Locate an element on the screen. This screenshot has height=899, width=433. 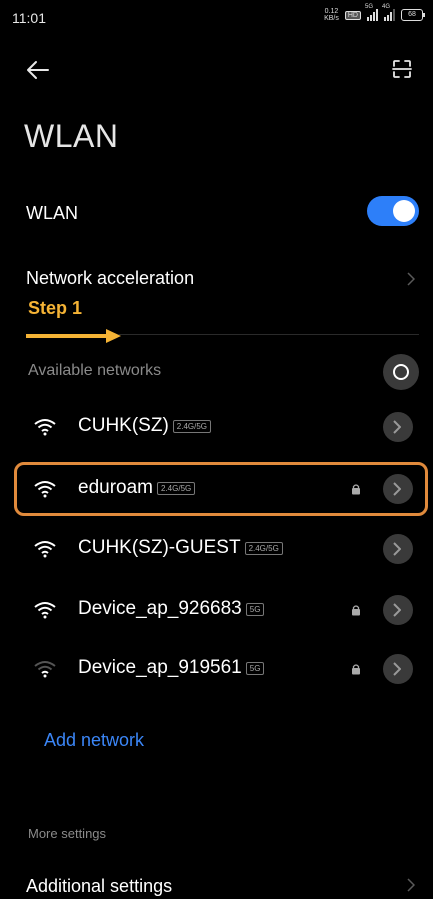
wifi-weak-icon is located at coordinates (45, 669).